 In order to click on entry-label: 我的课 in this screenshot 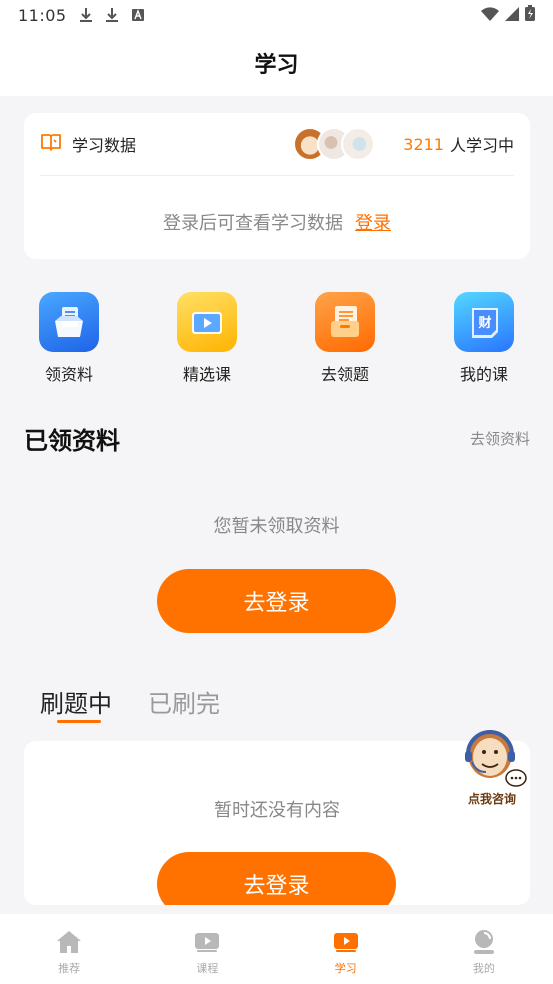, I will do `click(483, 374)`.